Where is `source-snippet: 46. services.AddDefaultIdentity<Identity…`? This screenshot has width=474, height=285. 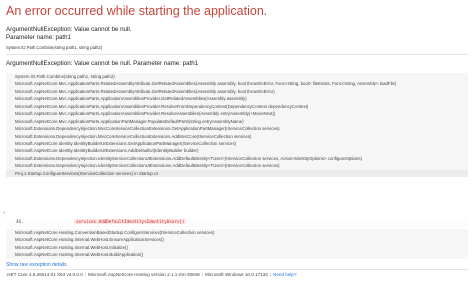 source-snippet: 46. services.AddDefaultIdentity<Identity… is located at coordinates (237, 223).